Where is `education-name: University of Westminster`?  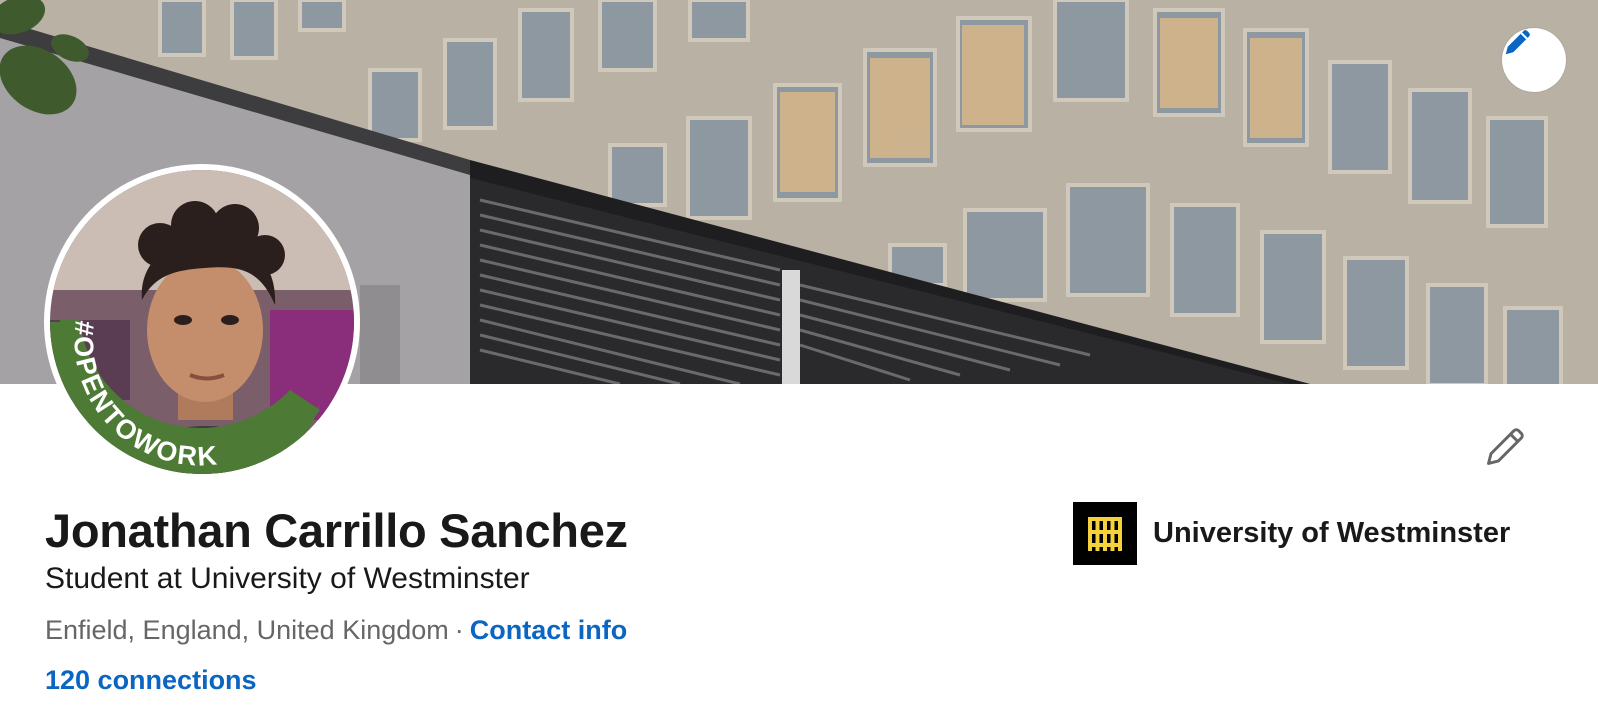 education-name: University of Westminster is located at coordinates (1332, 533).